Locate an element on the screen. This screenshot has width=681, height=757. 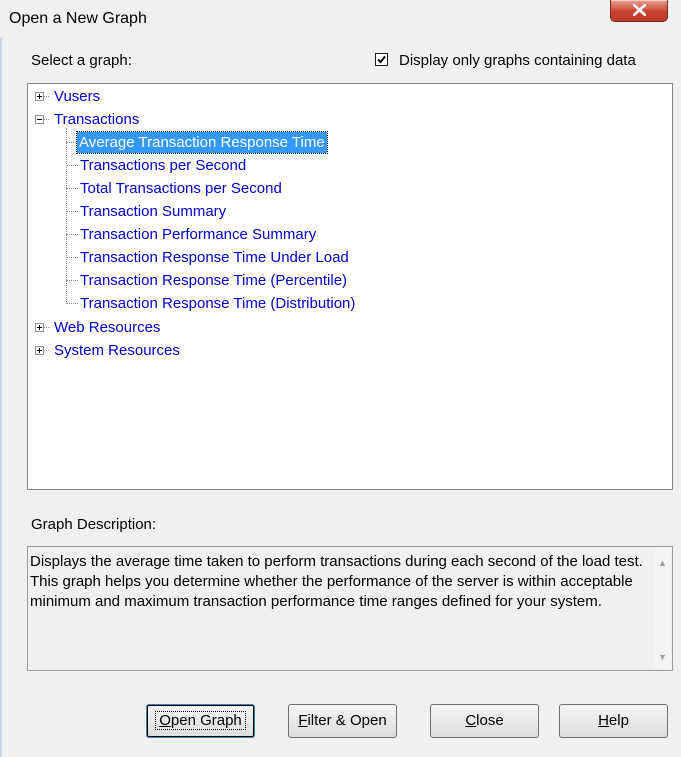
open-graph-mnemonic: O is located at coordinates (165, 720).